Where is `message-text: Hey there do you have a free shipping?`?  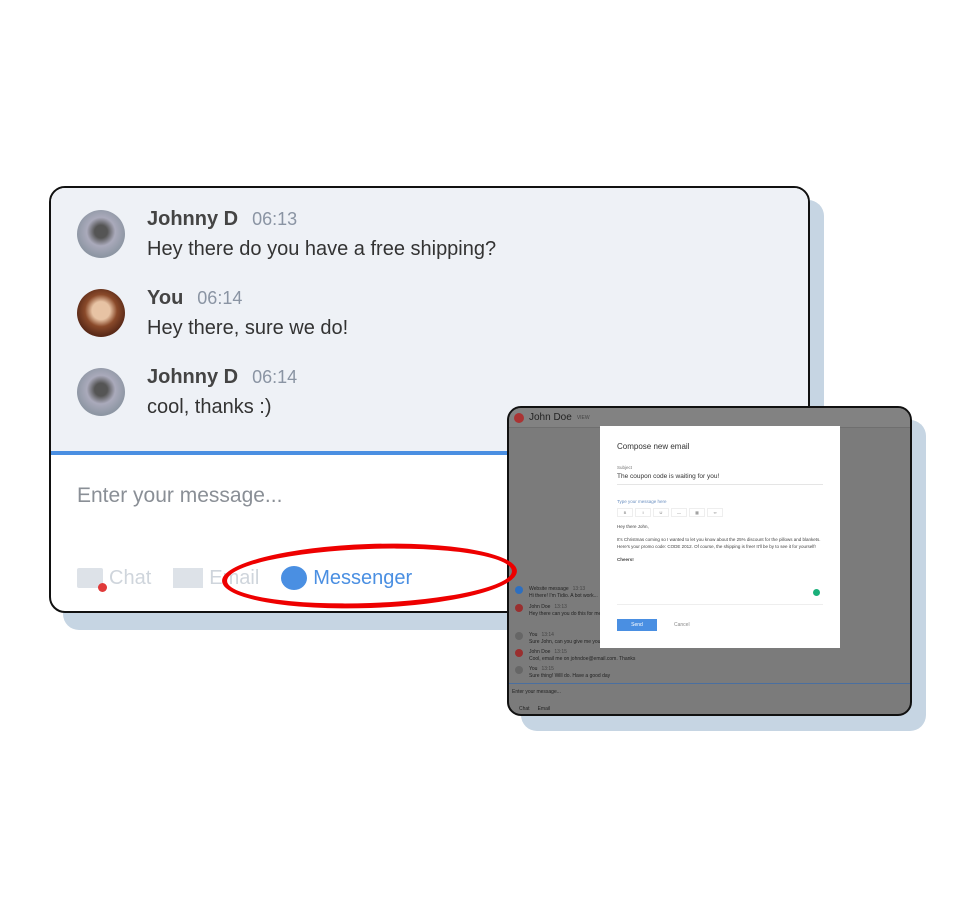
message-text: Hey there do you have a free shipping? is located at coordinates (322, 249).